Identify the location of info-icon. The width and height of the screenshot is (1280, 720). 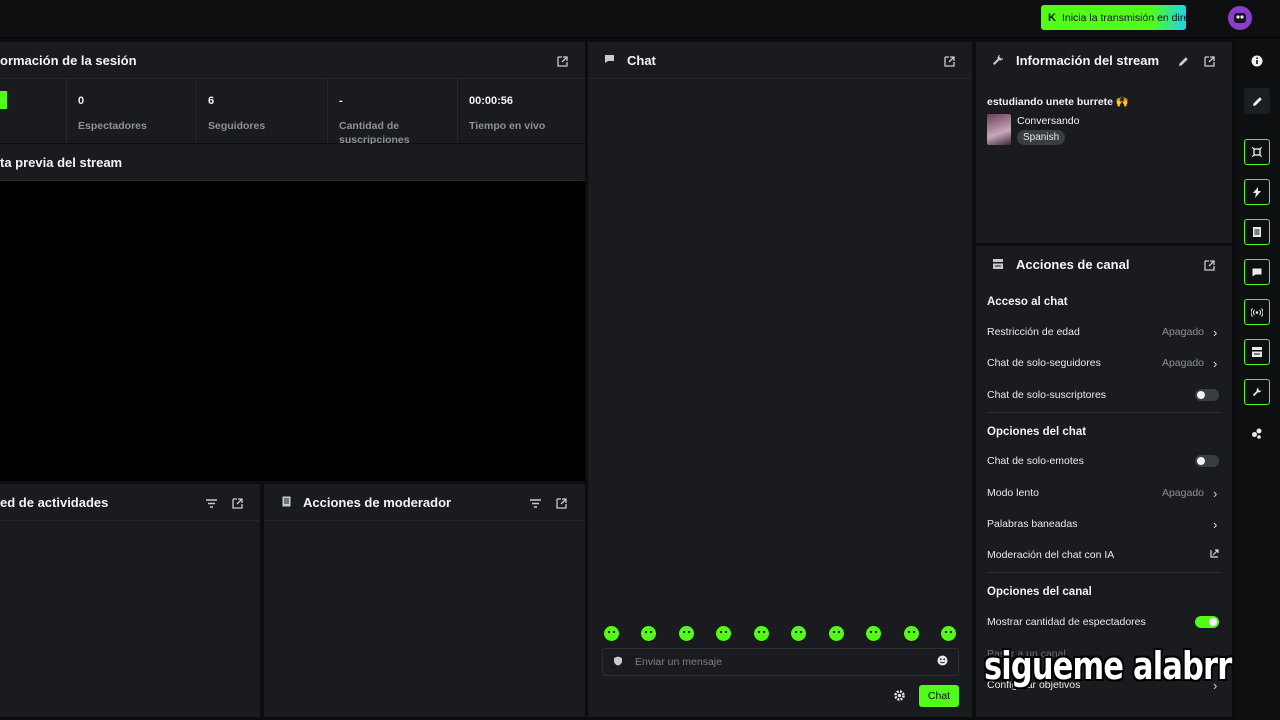
(1257, 61).